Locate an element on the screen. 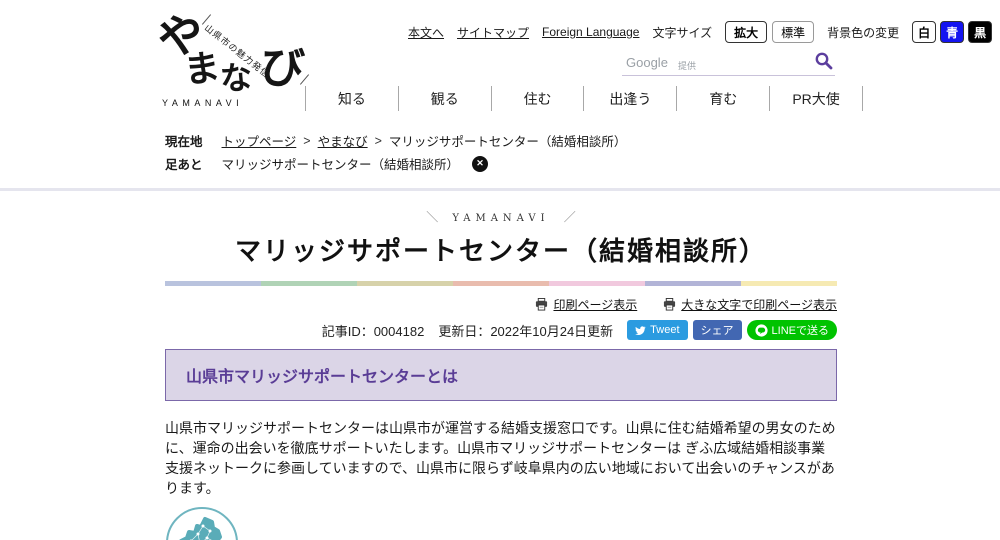  nav-item-shiru: 知る is located at coordinates (351, 98).